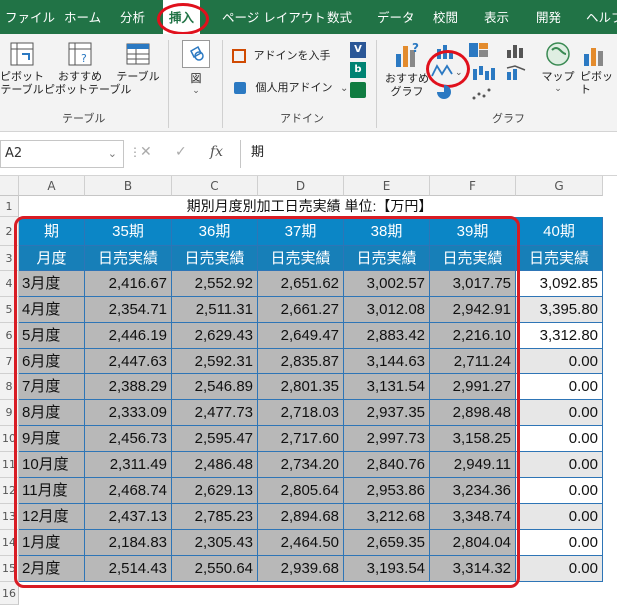  Describe the element at coordinates (82, 17) in the screenshot. I see `tab-home: ホーム` at that location.